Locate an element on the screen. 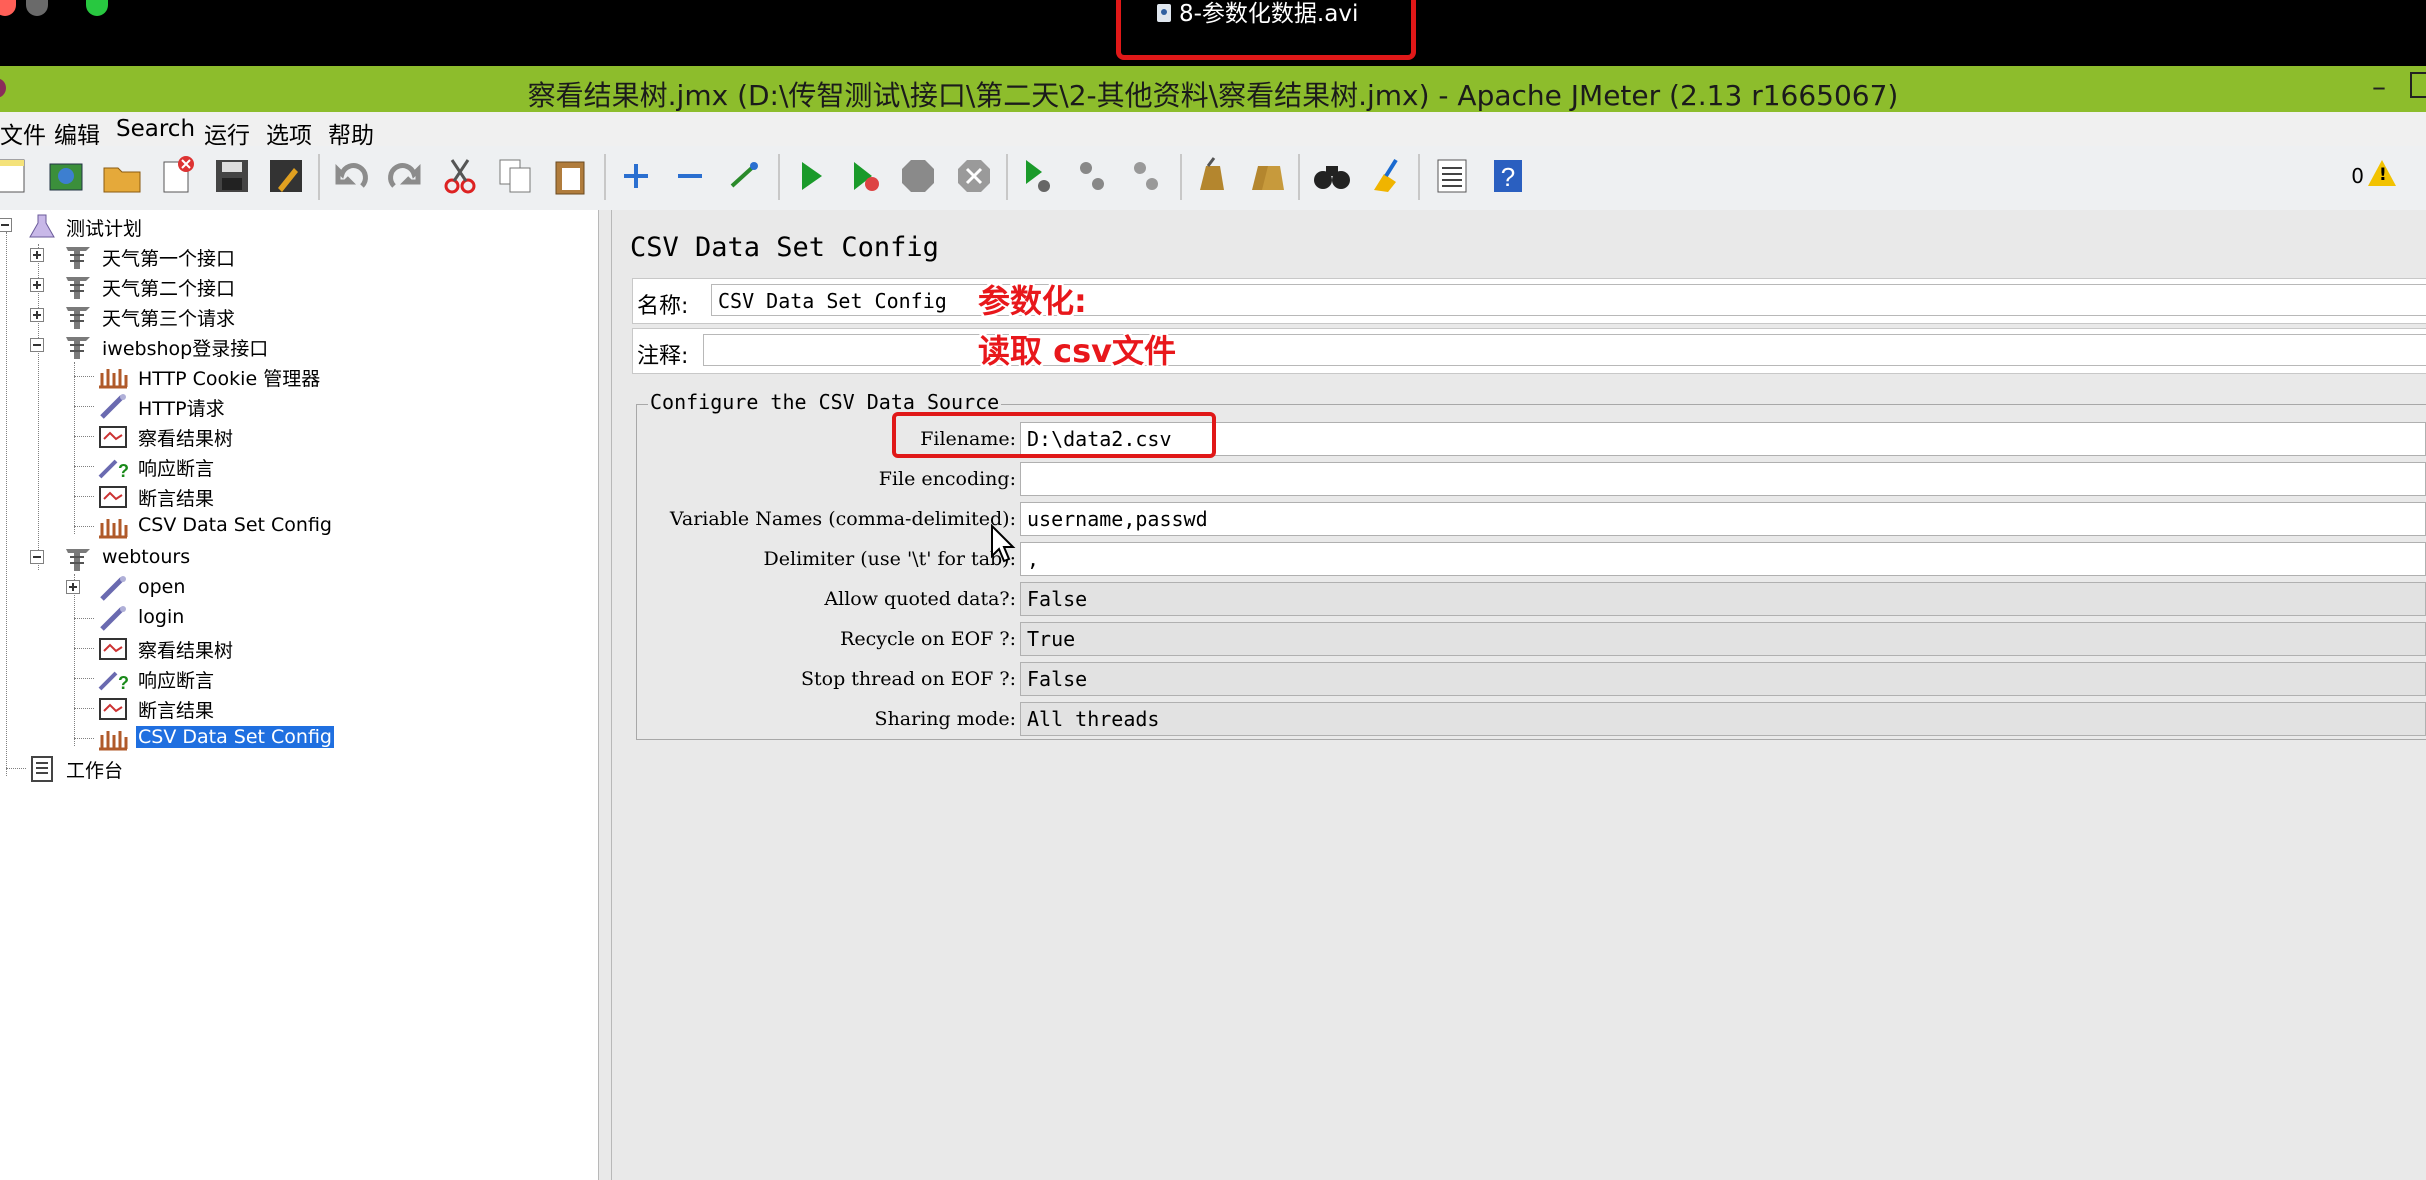 This screenshot has width=2426, height=1180. paste-icon is located at coordinates (570, 176).